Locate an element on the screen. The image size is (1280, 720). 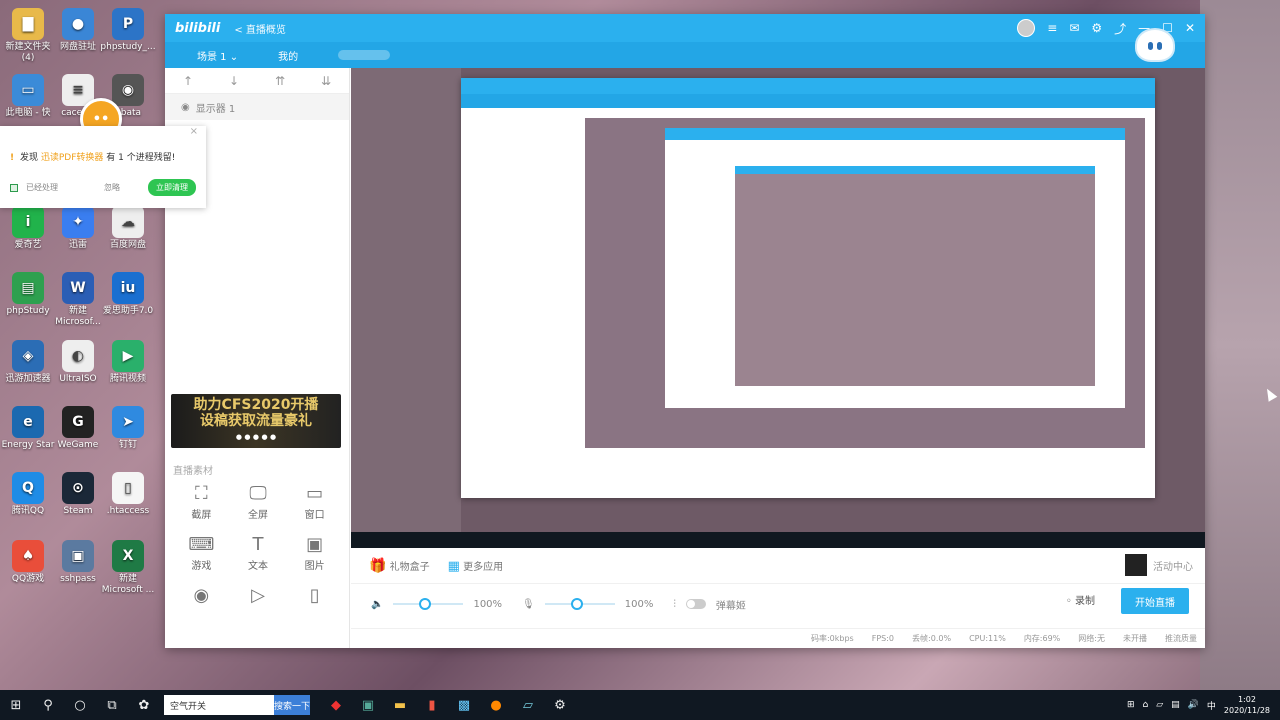
promo-banner: 助力CFS2020开播 设稿获取流量豪礼 ● ● ● ● ● is located at coordinates (256, 421).